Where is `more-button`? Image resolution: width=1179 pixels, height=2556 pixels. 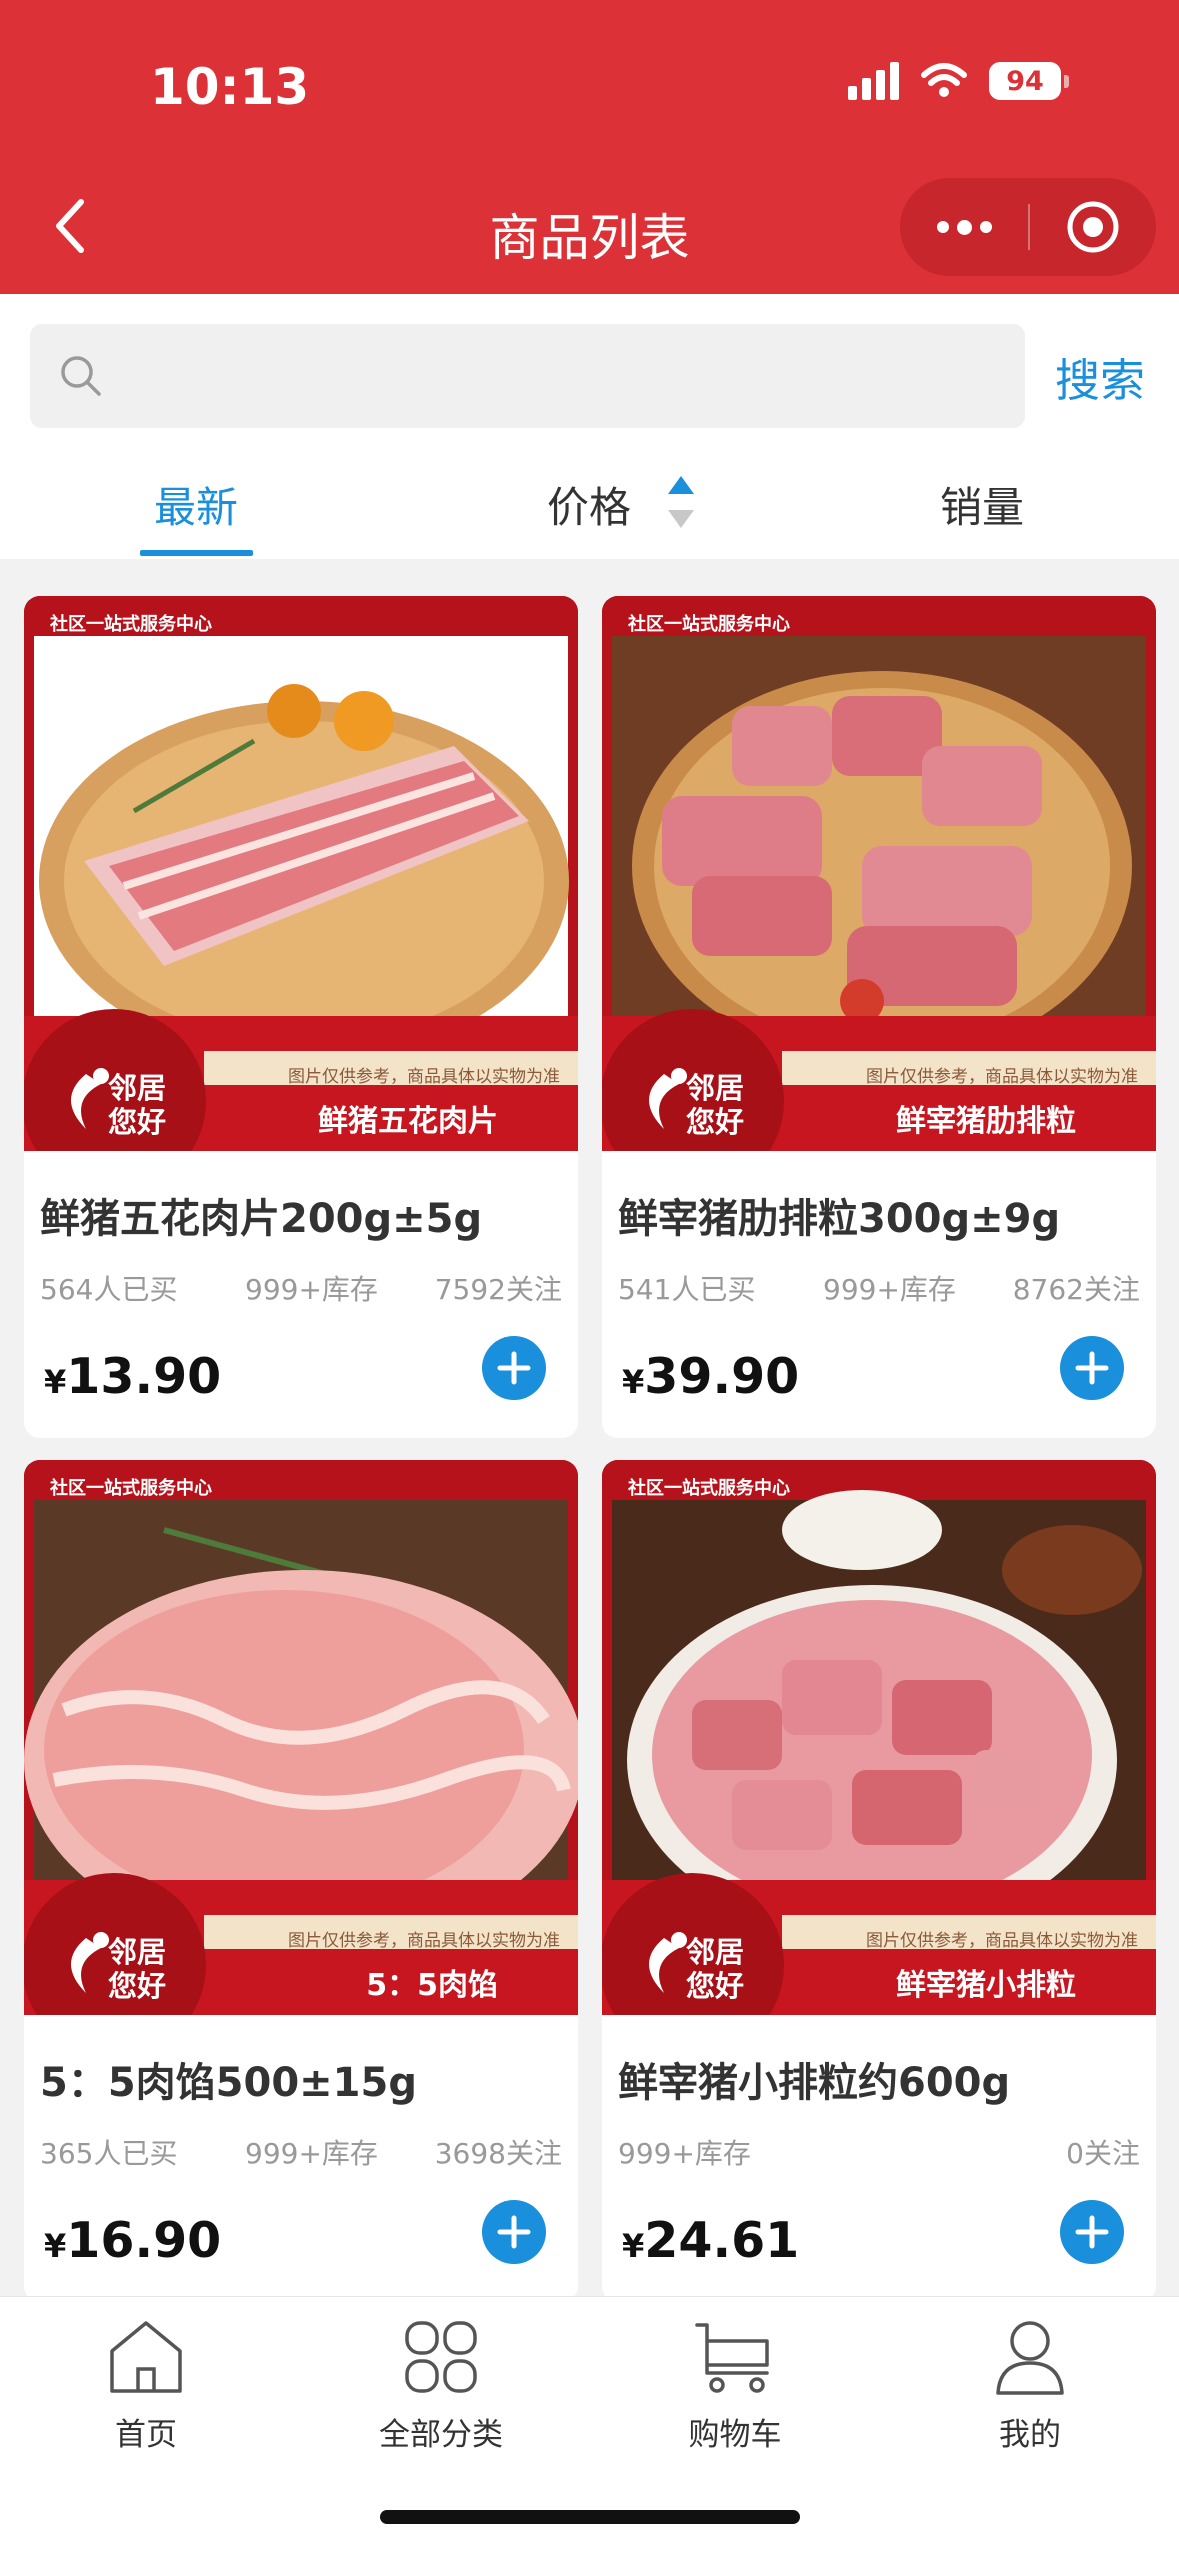
more-button is located at coordinates (964, 227).